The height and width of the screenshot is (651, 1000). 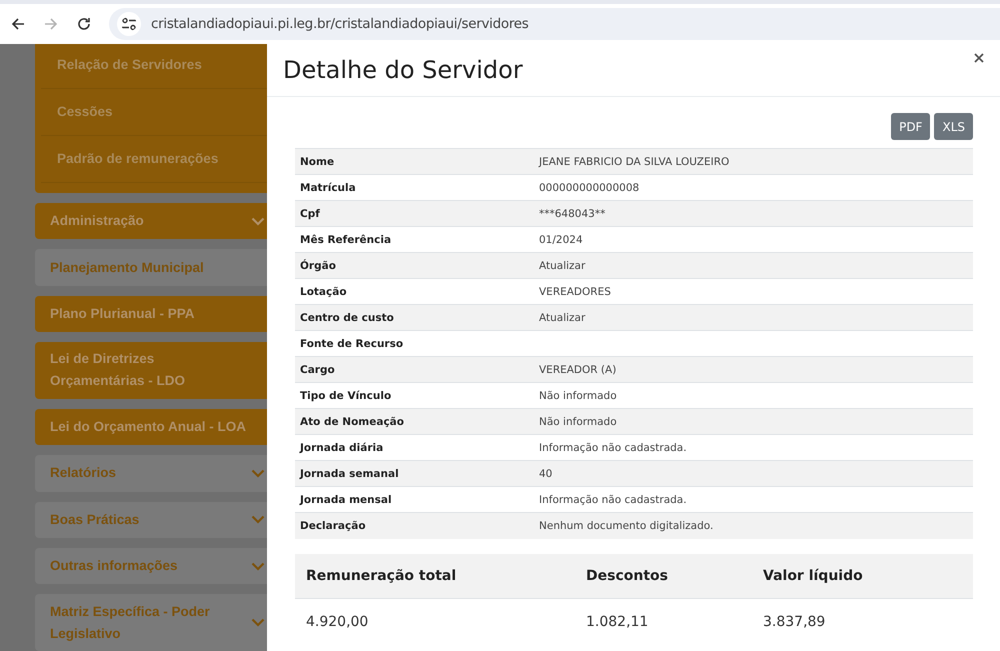 I want to click on sidebar-item: Planejamento Municipal, so click(x=151, y=267).